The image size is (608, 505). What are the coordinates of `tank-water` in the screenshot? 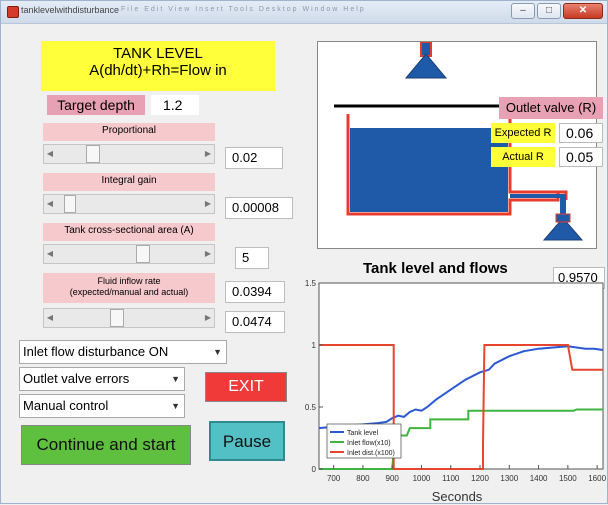 It's located at (429, 170).